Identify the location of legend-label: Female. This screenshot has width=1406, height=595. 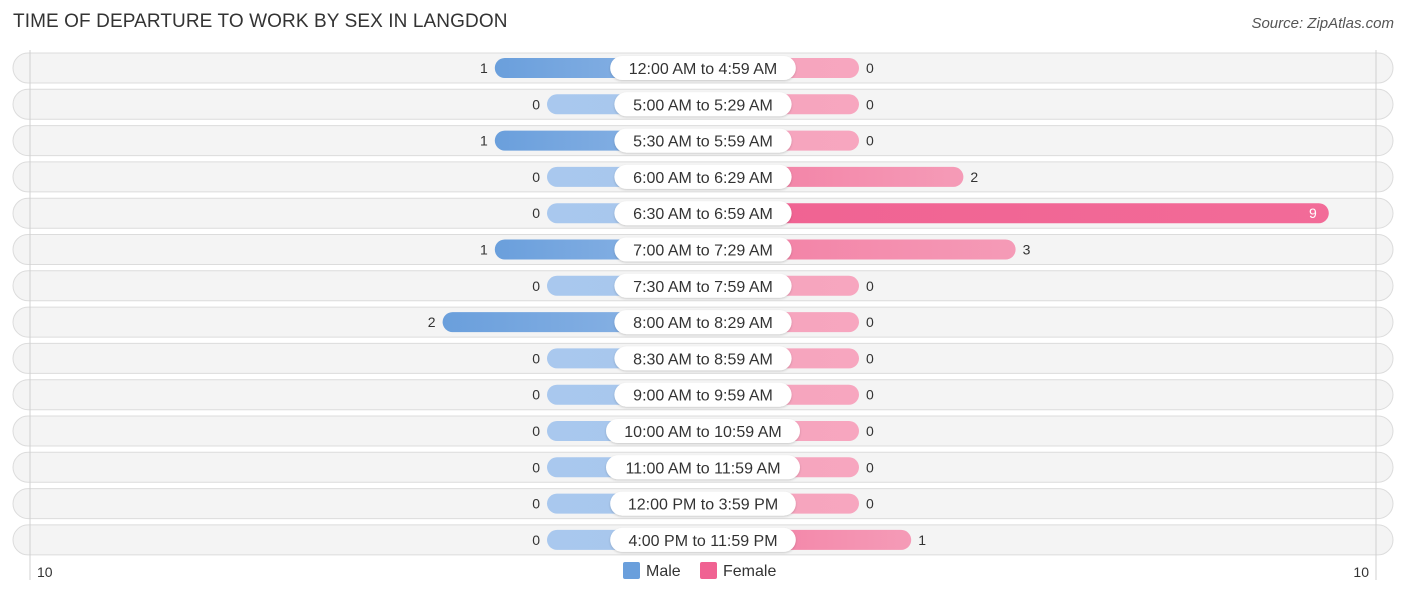
(749, 571).